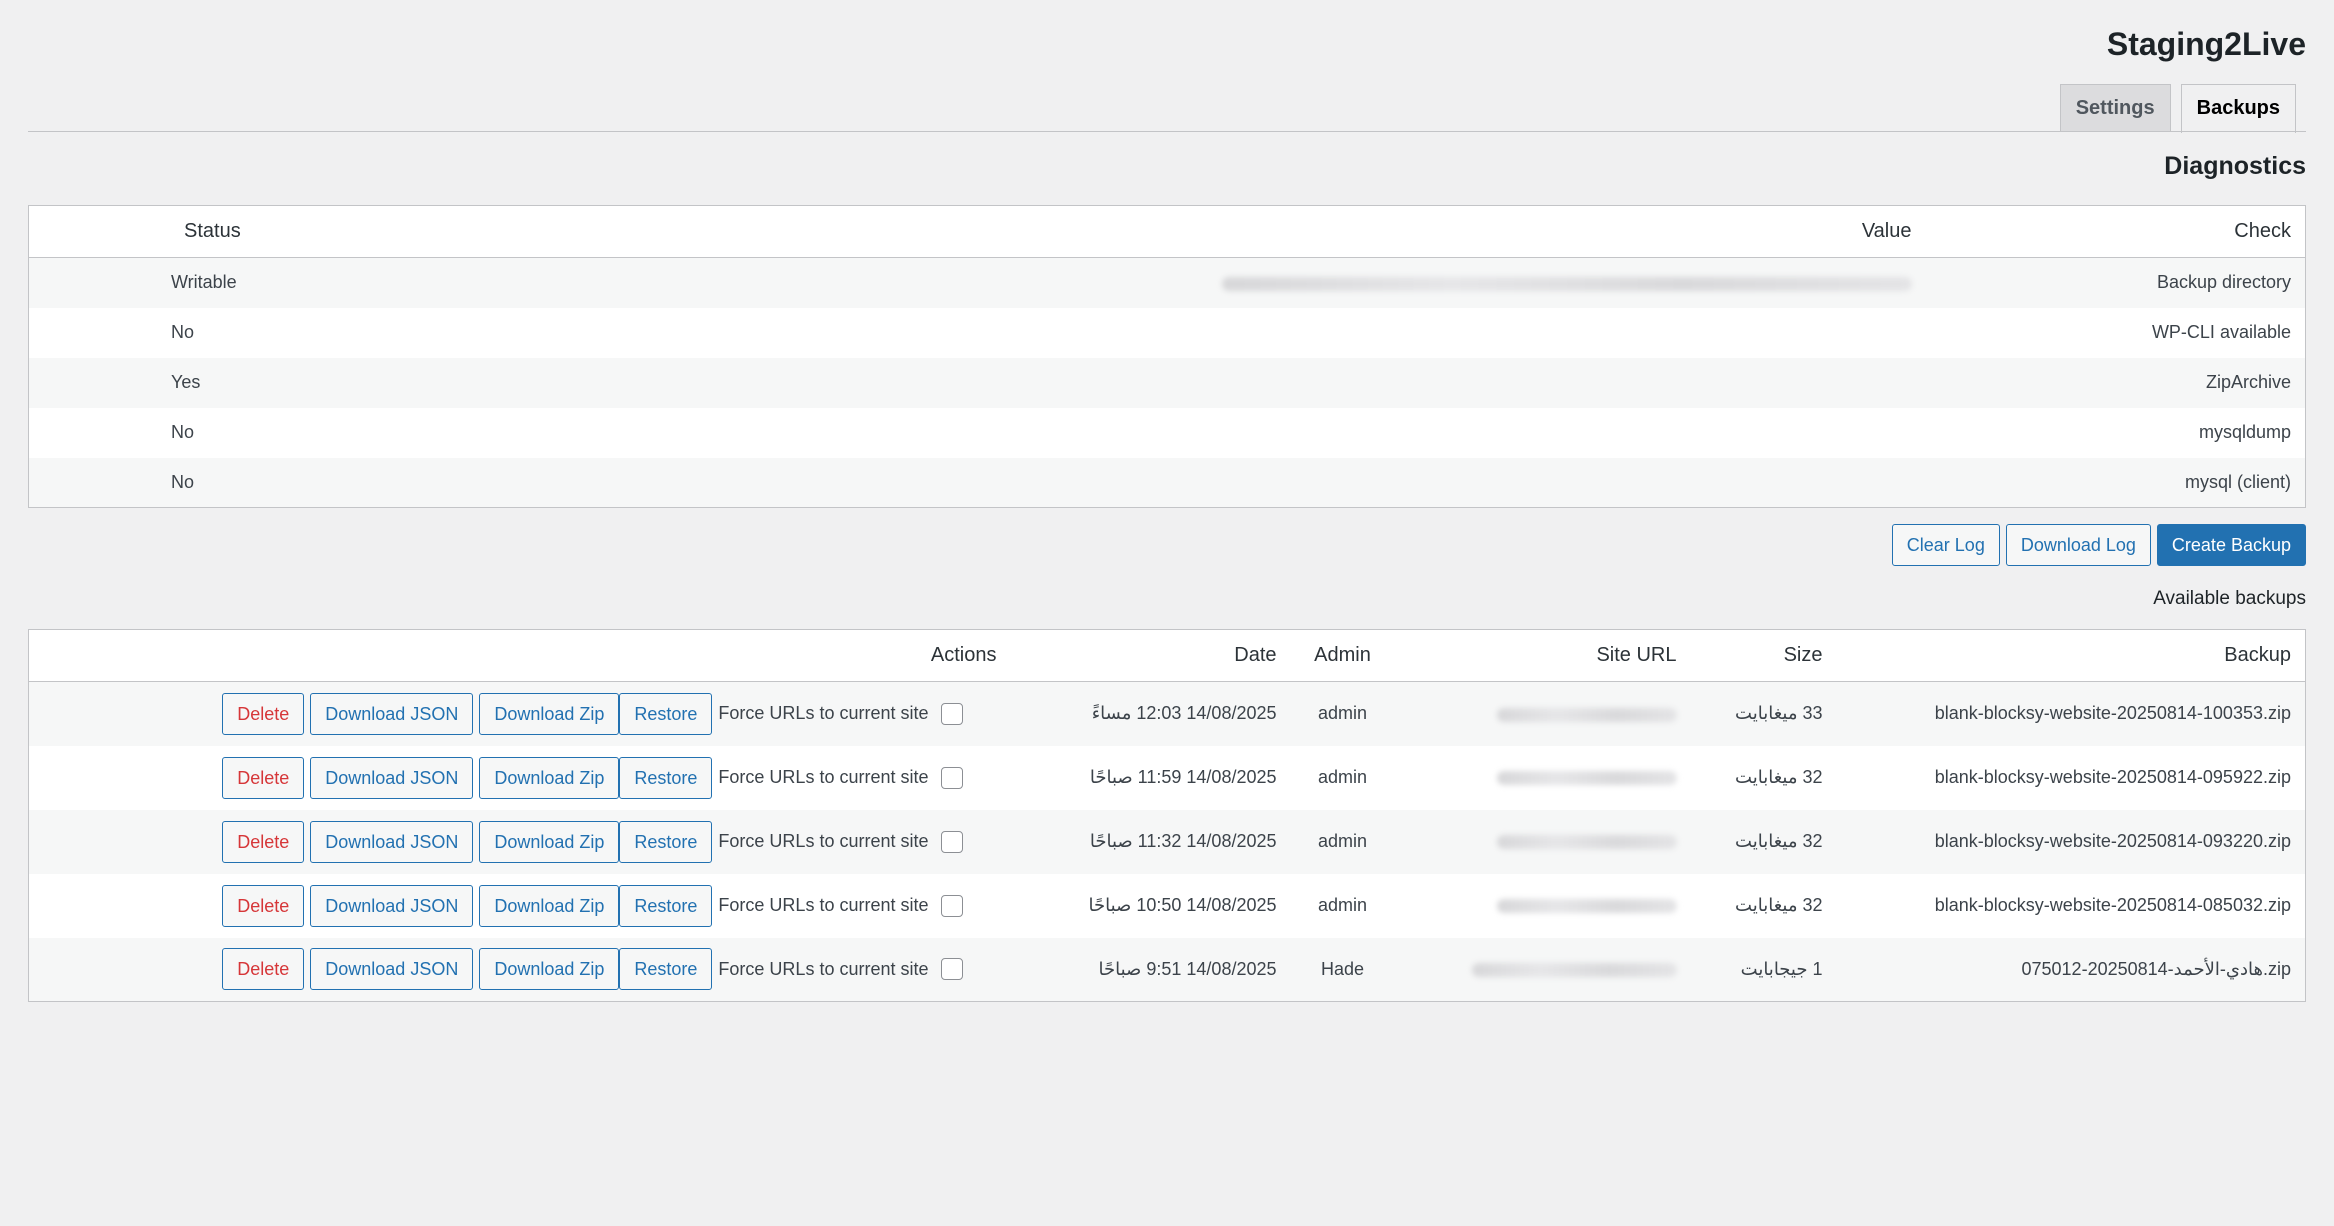 The height and width of the screenshot is (1226, 2334). Describe the element at coordinates (2248, 382) in the screenshot. I see `check-name: ZipArchive` at that location.